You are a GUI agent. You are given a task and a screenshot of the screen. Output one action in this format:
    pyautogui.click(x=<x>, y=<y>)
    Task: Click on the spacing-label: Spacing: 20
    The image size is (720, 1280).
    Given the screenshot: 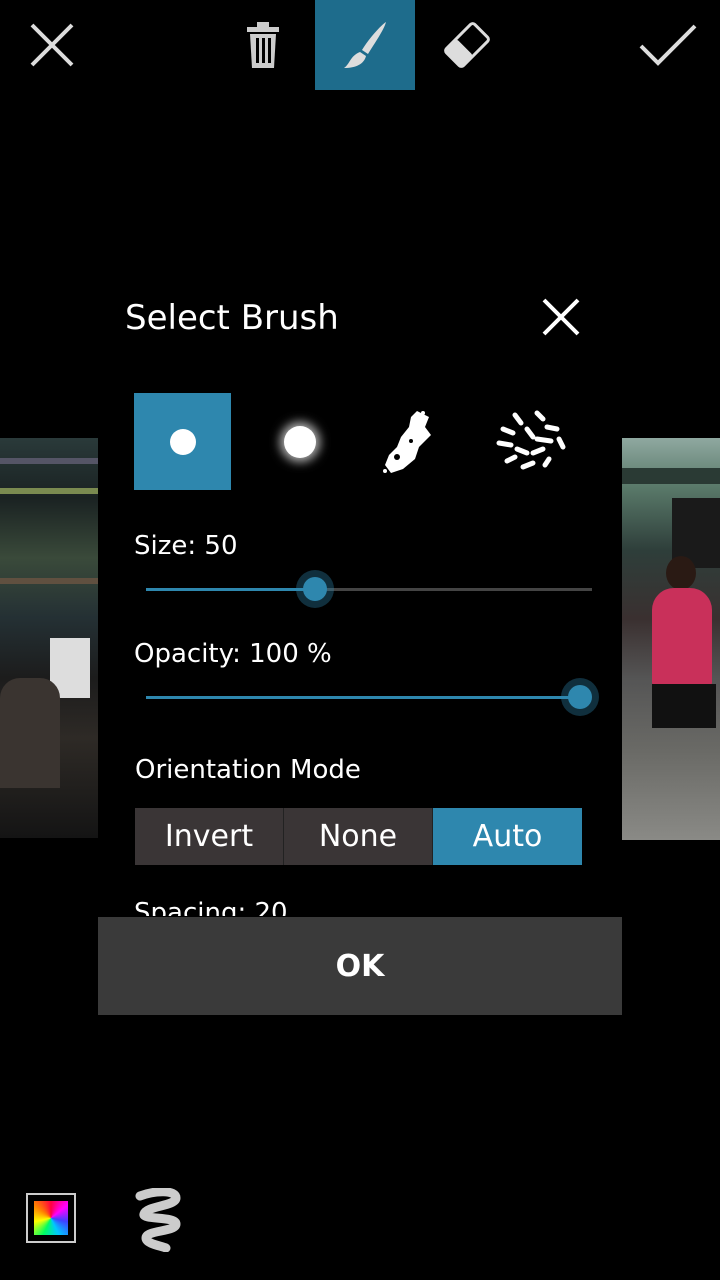 What is the action you would take?
    pyautogui.click(x=211, y=907)
    